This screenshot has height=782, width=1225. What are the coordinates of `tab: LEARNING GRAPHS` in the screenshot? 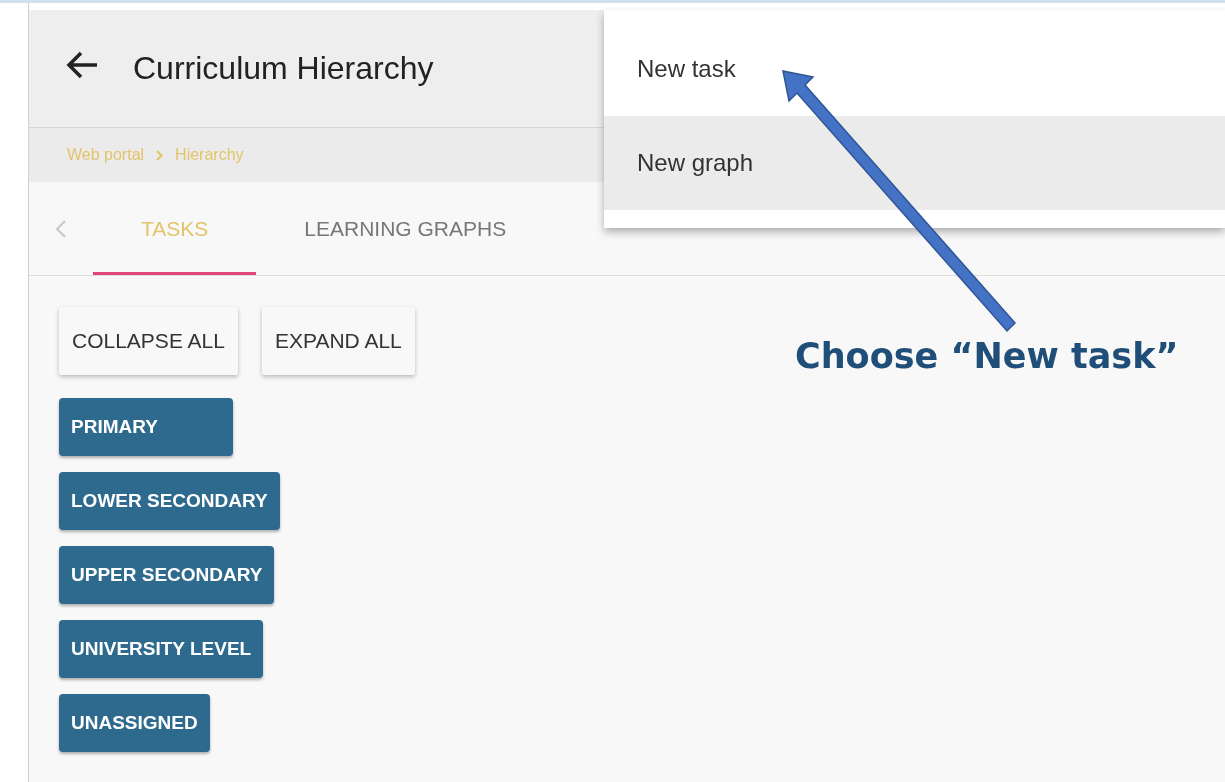 It's located at (405, 228).